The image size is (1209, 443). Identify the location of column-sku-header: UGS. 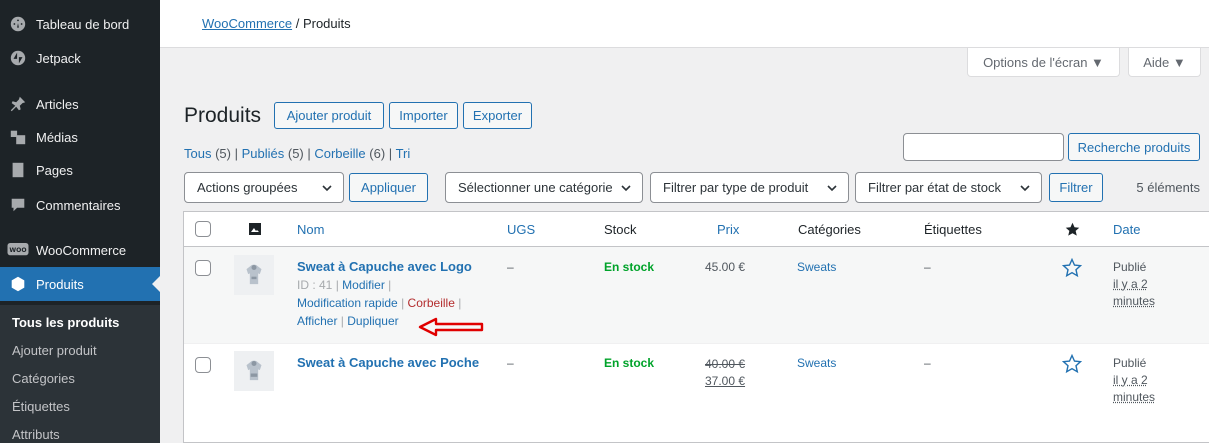
(521, 229).